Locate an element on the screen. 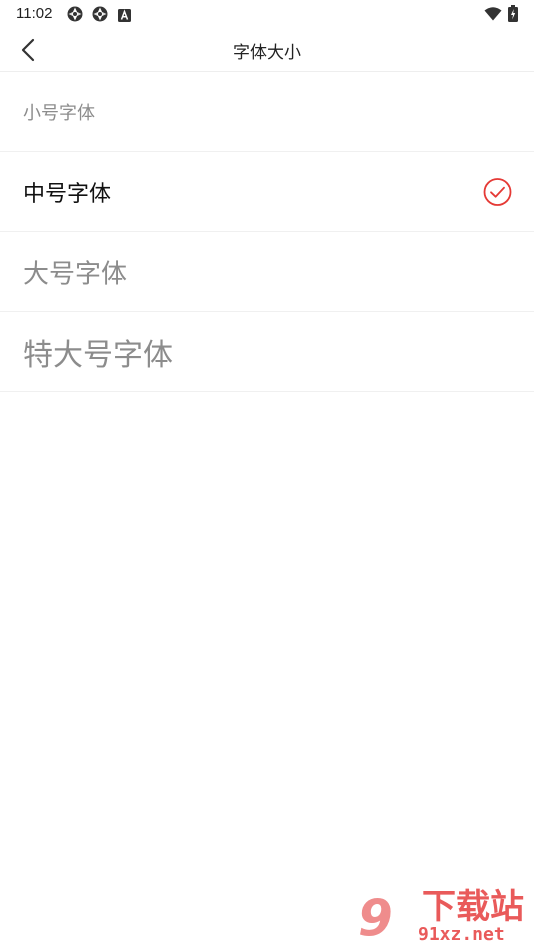  watermark-number: 9 is located at coordinates (375, 918).